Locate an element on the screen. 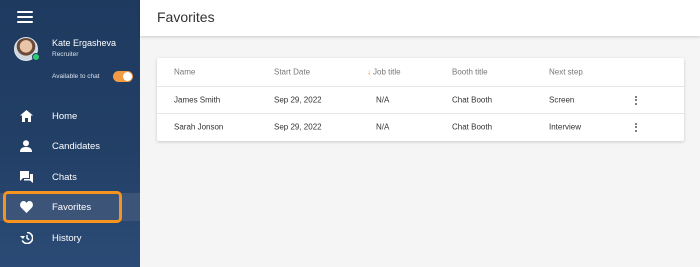 The height and width of the screenshot is (267, 700). toggle-knob is located at coordinates (127, 76).